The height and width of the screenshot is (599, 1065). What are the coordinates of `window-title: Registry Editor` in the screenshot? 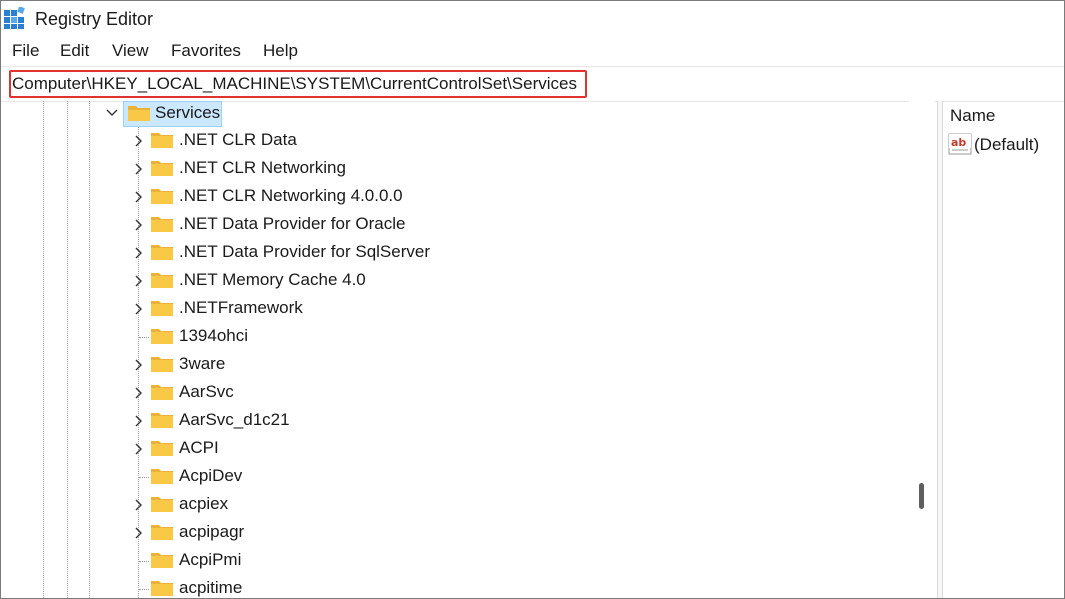 It's located at (94, 19).